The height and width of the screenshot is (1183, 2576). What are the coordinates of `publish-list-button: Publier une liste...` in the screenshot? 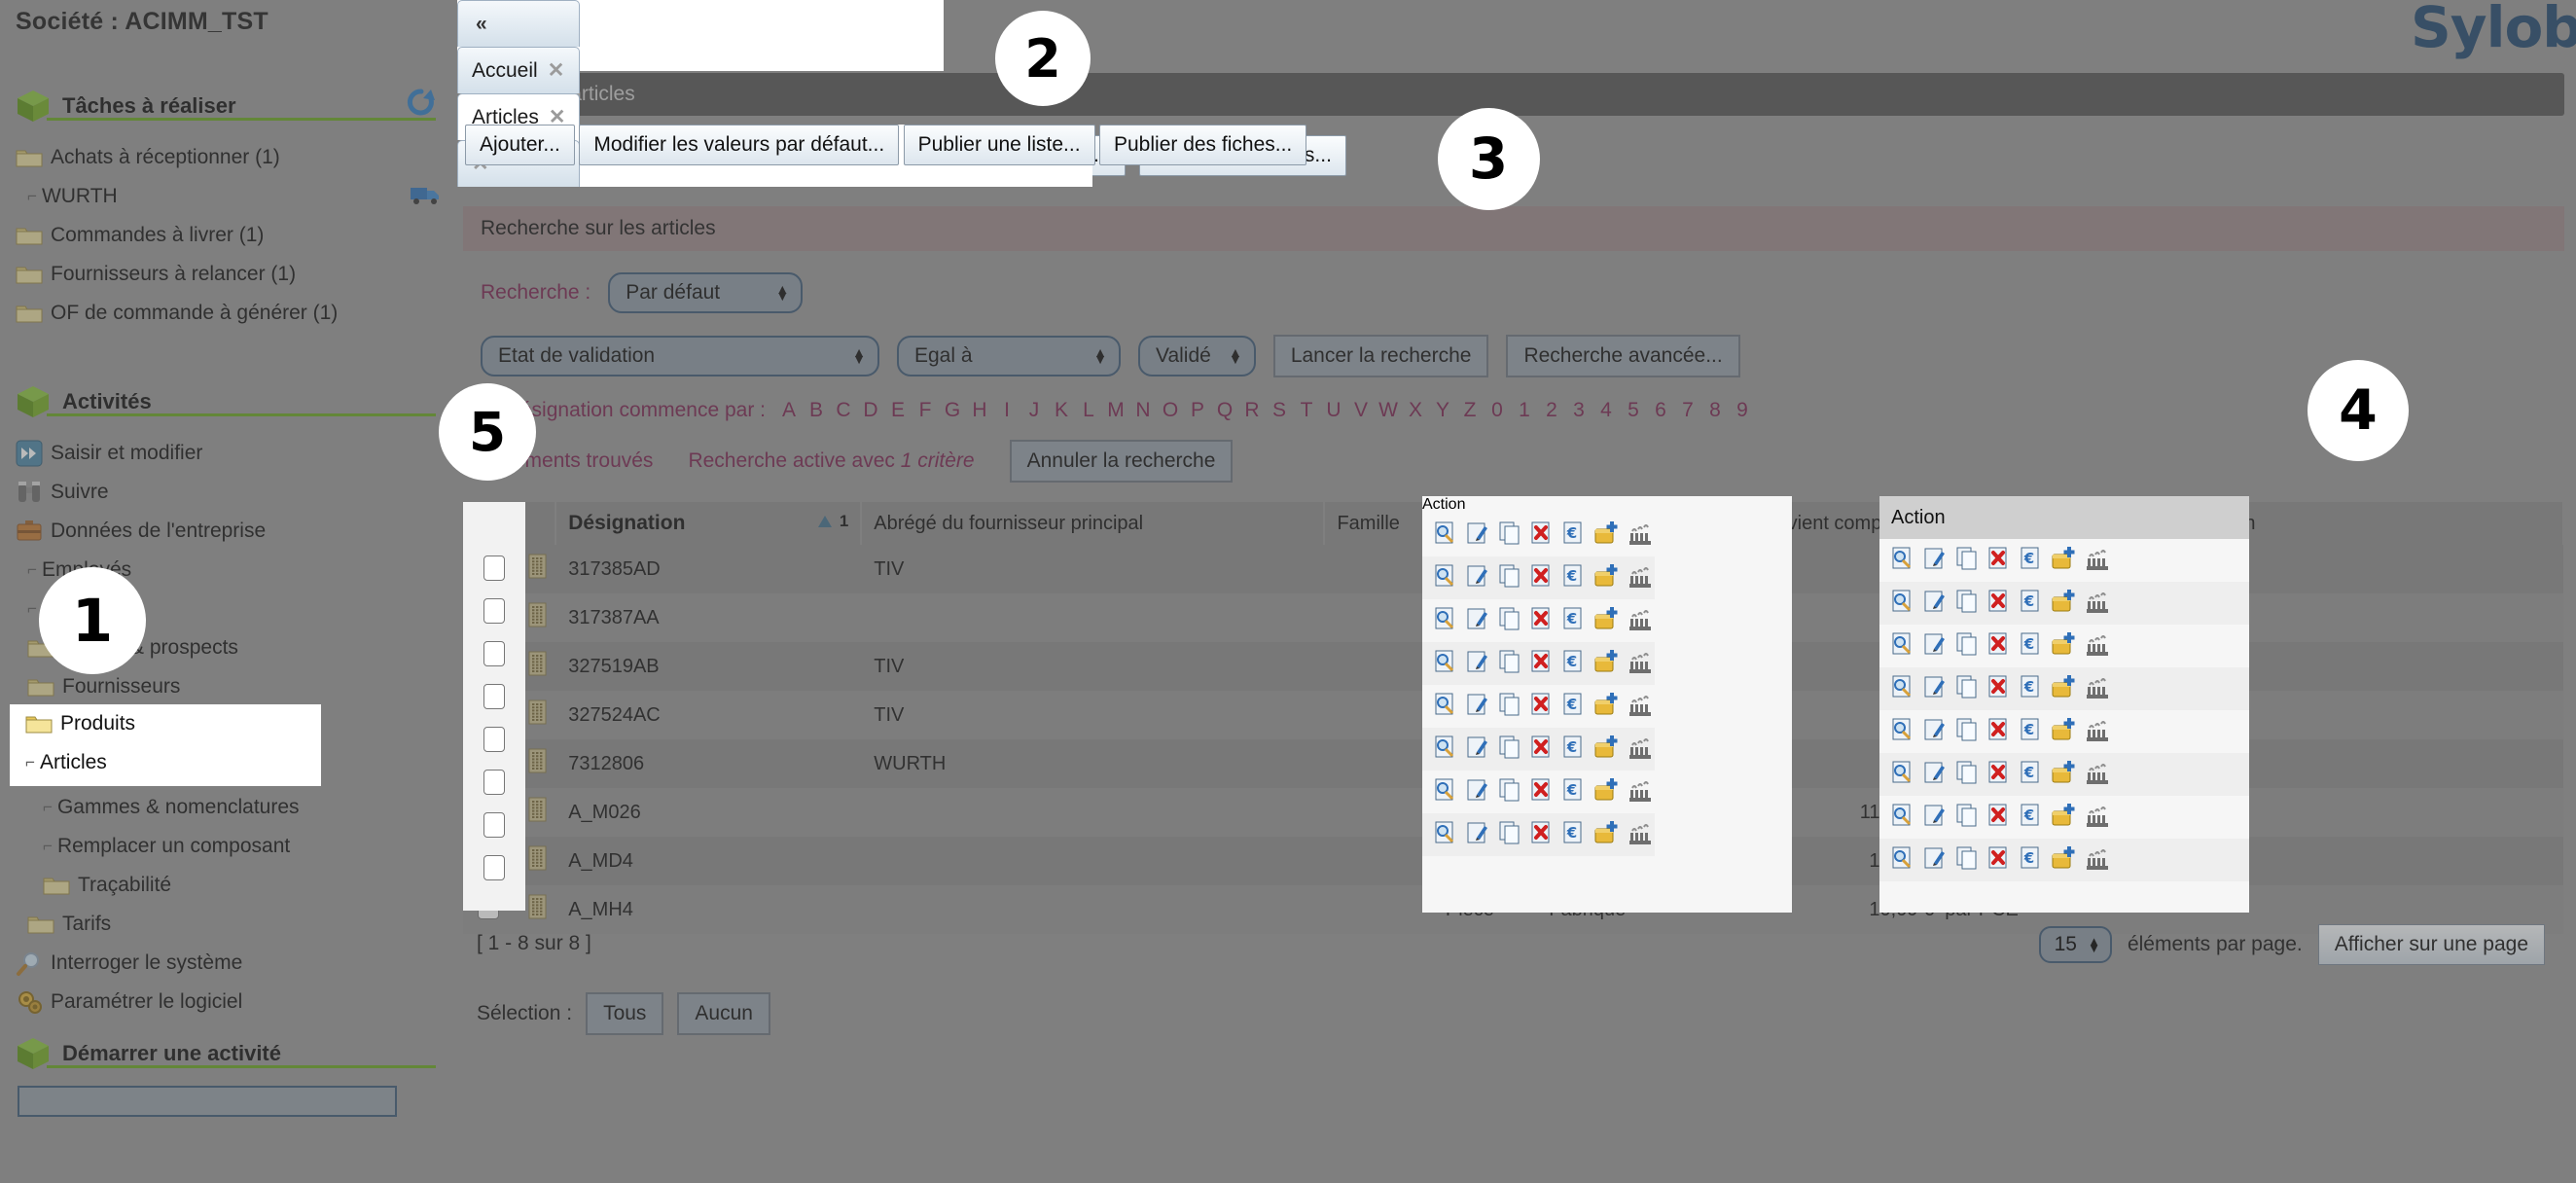 It's located at (999, 145).